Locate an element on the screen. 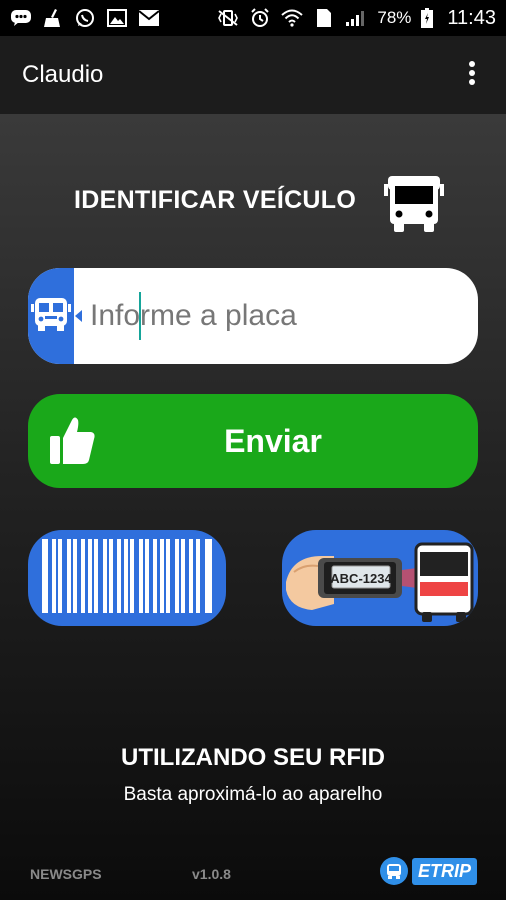  whatsapp-icon is located at coordinates (85, 18).